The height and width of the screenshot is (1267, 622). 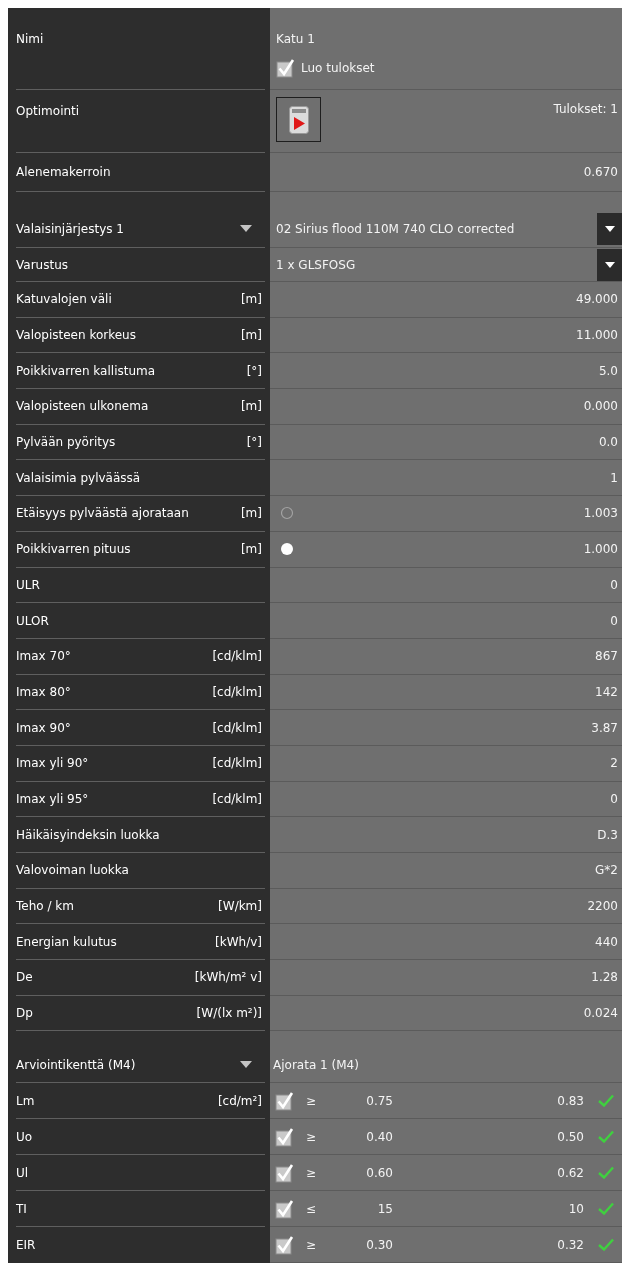 What do you see at coordinates (606, 691) in the screenshot?
I see `value-text: 142` at bounding box center [606, 691].